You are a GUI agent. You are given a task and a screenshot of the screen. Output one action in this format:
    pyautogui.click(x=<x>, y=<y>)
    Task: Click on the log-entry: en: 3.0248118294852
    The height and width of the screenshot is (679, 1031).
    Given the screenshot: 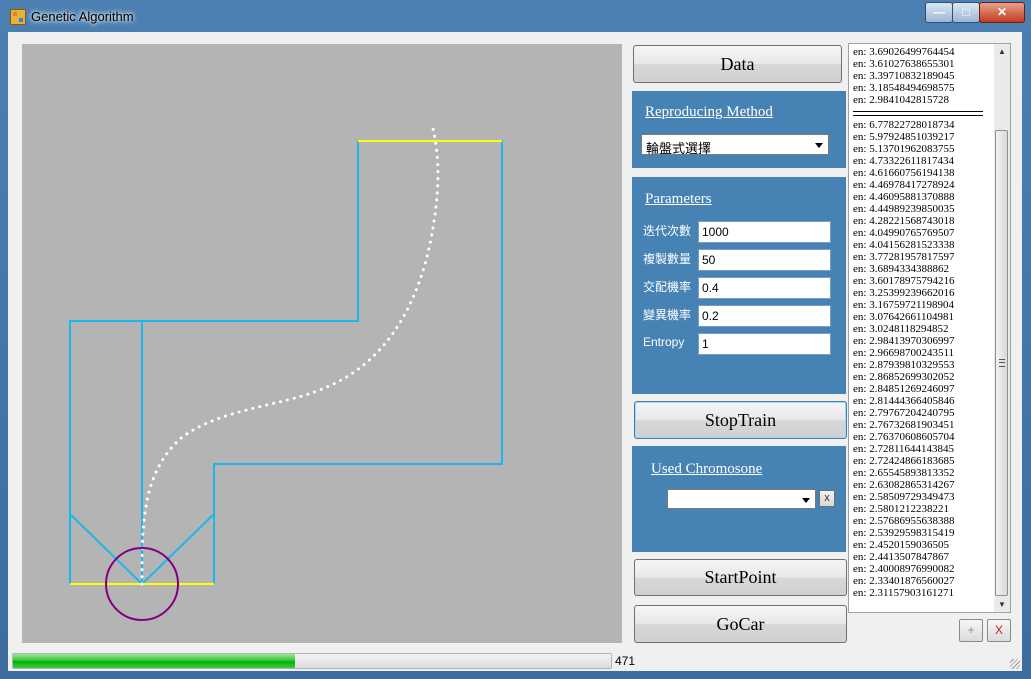 What is the action you would take?
    pyautogui.click(x=901, y=329)
    